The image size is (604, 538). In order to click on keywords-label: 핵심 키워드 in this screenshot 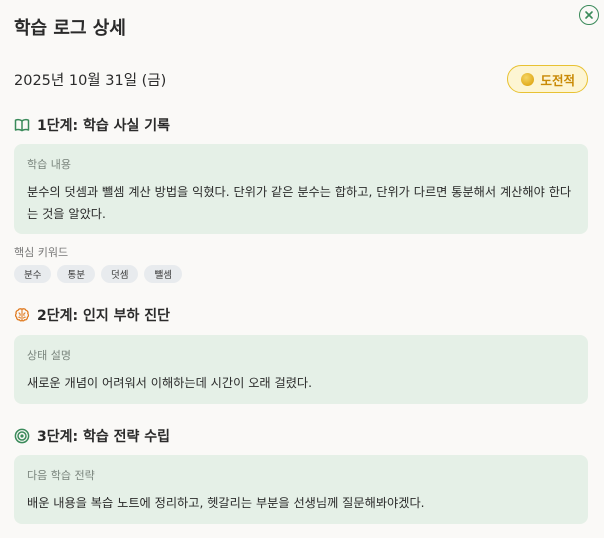, I will do `click(41, 252)`.